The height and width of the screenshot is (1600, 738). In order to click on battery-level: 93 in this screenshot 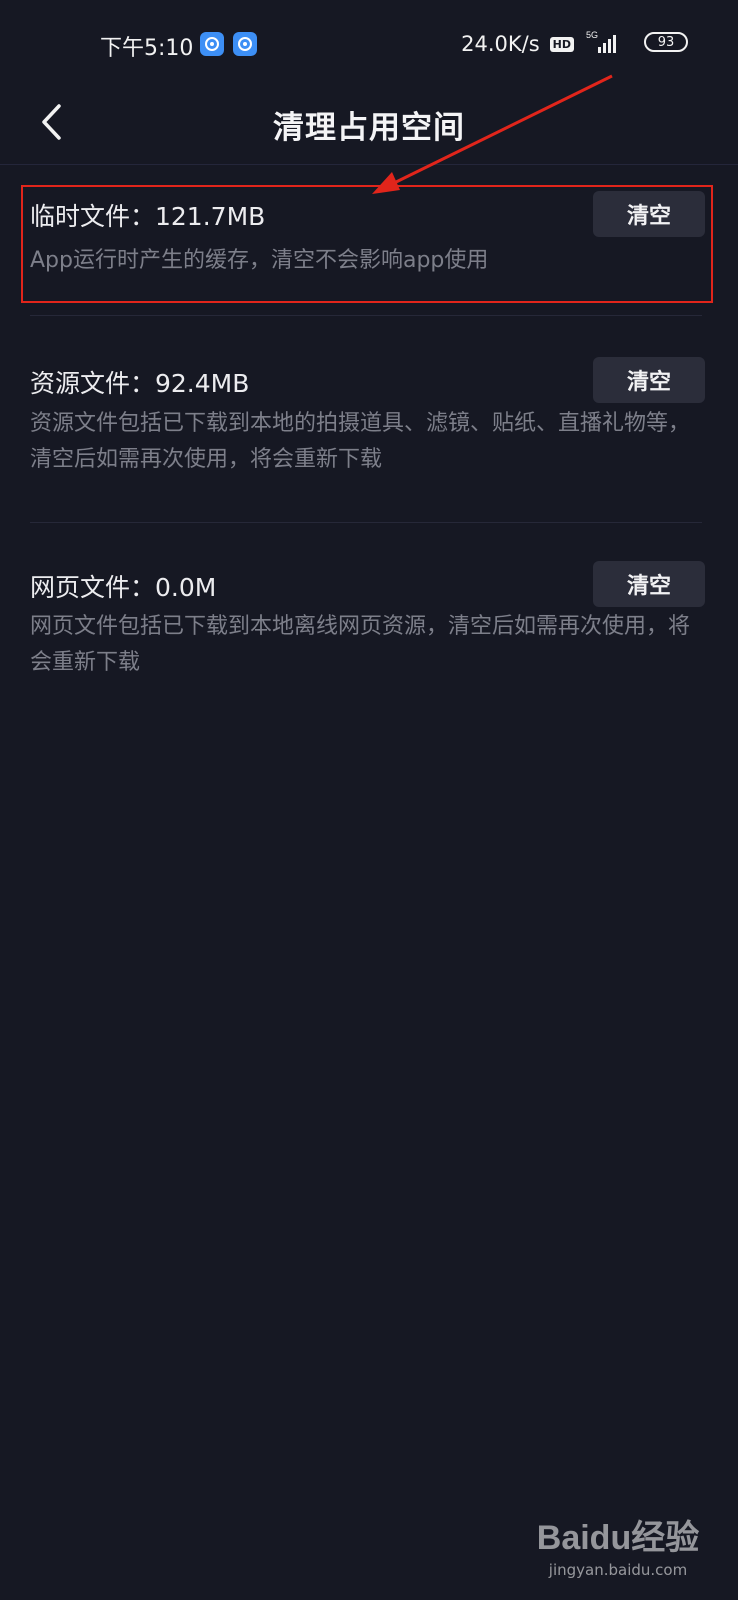, I will do `click(666, 42)`.